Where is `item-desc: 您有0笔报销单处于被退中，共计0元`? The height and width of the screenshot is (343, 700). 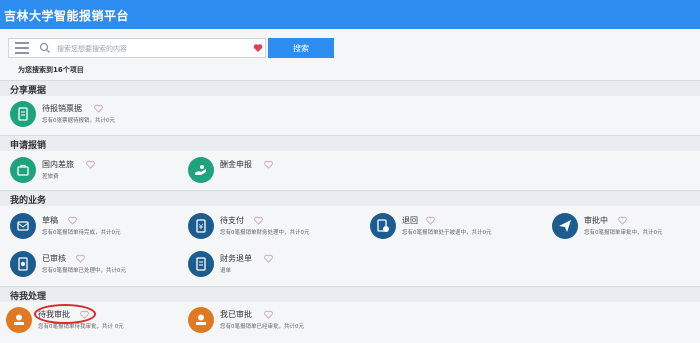
item-desc: 您有0笔报销单处于被退中，共计0元 is located at coordinates (447, 233).